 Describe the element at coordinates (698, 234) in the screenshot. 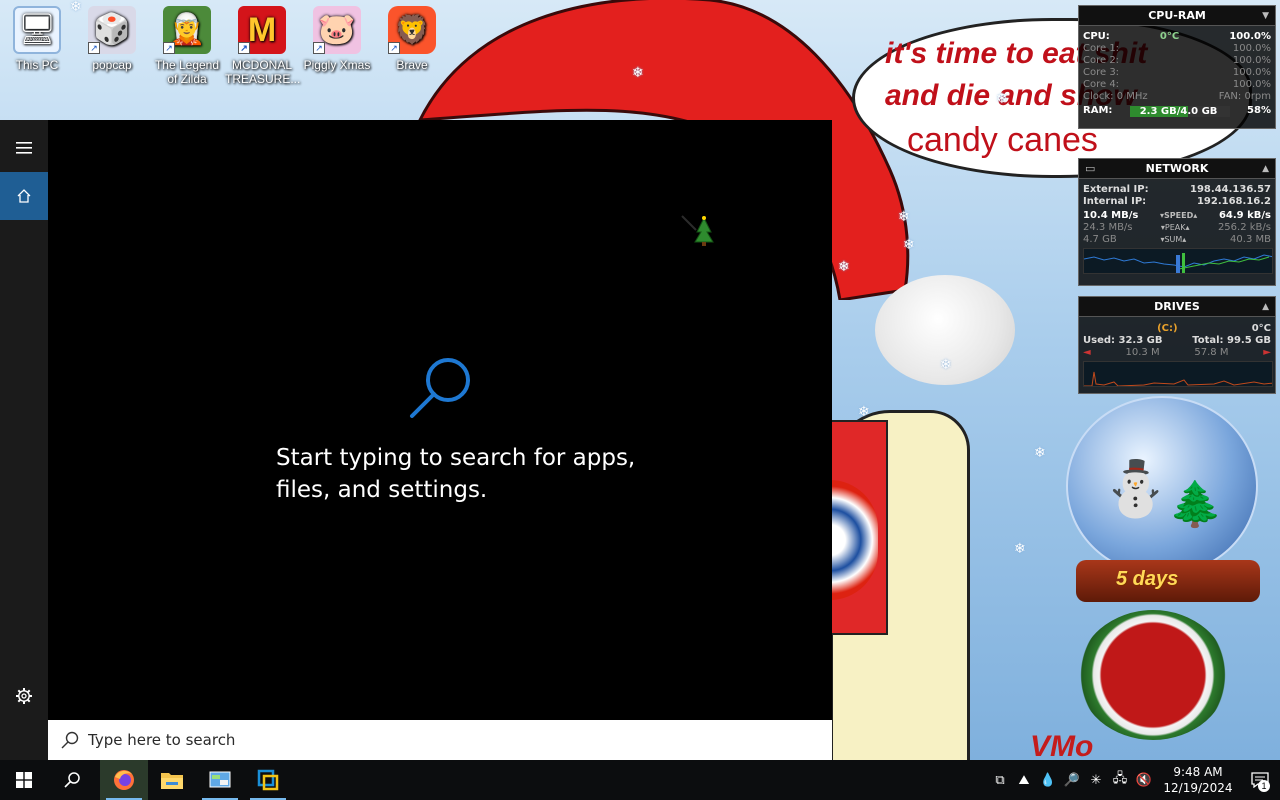

I see `mouse-cursor-tree-icon` at that location.